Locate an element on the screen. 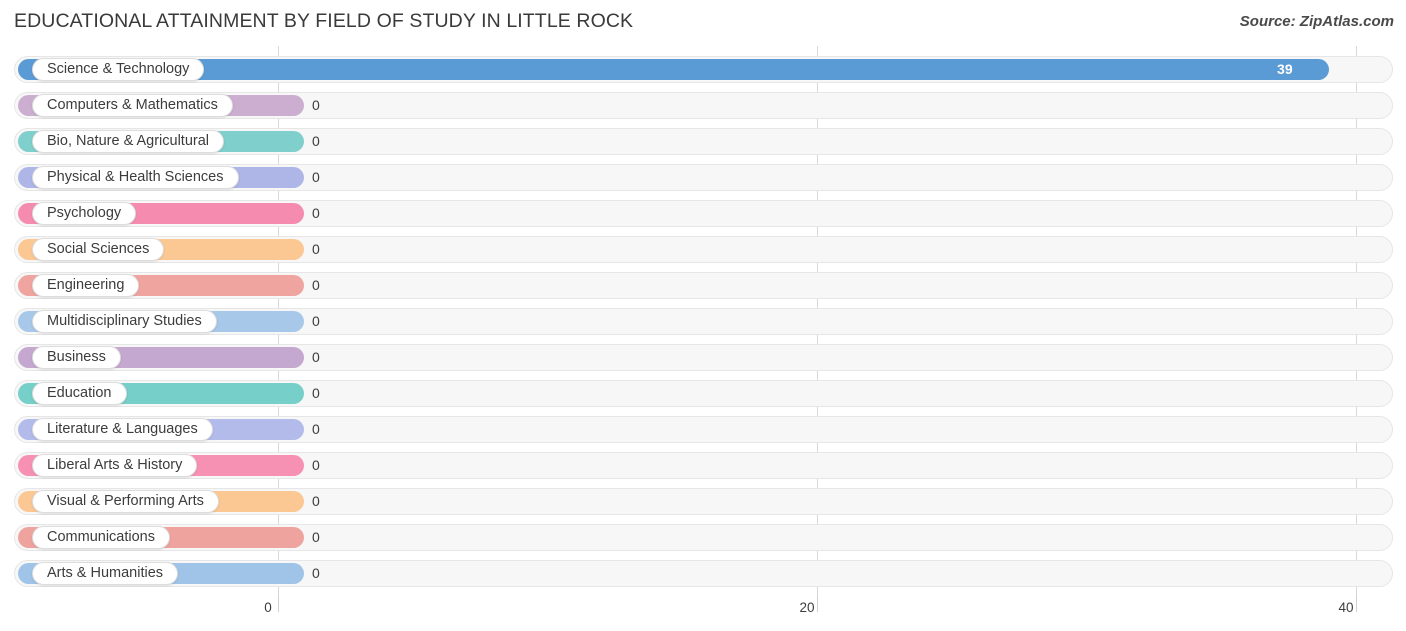  bar-row: Education 0 is located at coordinates (703, 393).